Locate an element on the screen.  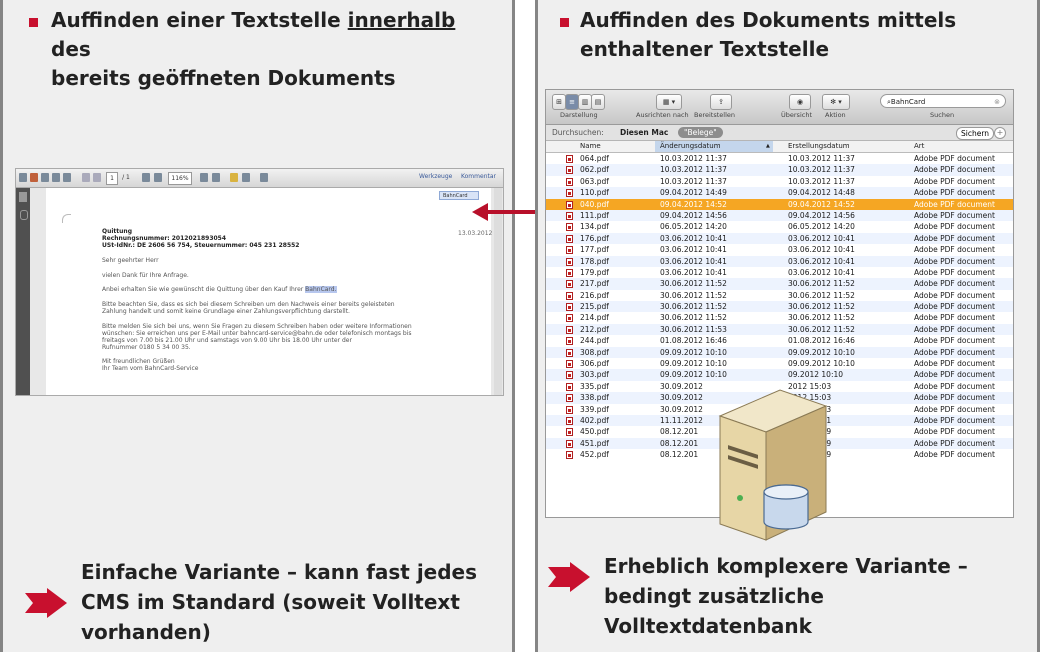
file-modified-date: 09.09.2012 10:10 is located at coordinates (693, 364).